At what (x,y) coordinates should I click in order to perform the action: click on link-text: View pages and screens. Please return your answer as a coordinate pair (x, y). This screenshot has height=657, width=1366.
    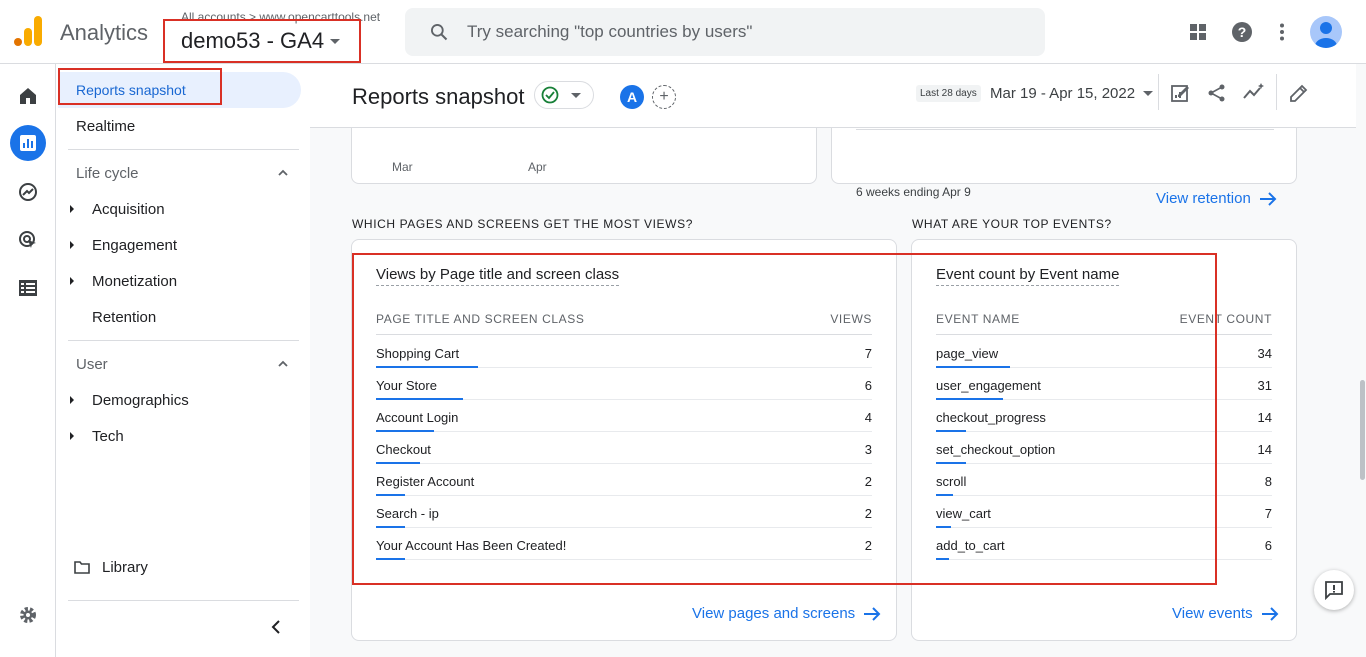
    Looking at the image, I should click on (774, 613).